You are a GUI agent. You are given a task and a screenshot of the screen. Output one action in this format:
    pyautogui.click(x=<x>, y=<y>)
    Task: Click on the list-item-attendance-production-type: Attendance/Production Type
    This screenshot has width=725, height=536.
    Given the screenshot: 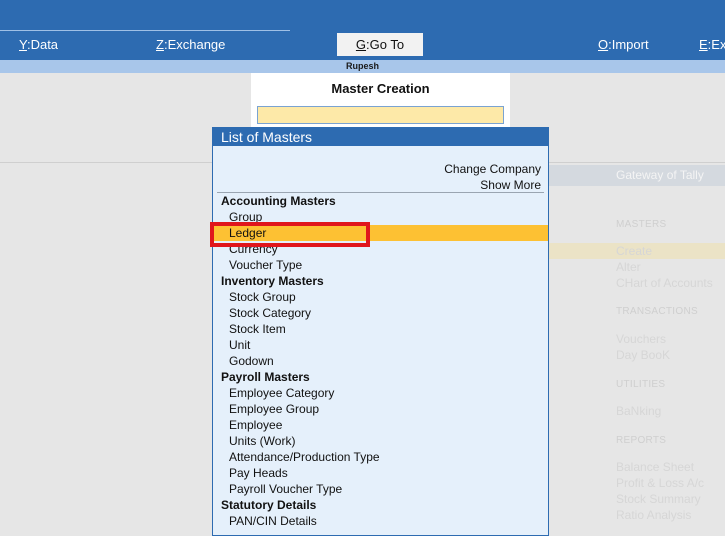 What is the action you would take?
    pyautogui.click(x=304, y=457)
    